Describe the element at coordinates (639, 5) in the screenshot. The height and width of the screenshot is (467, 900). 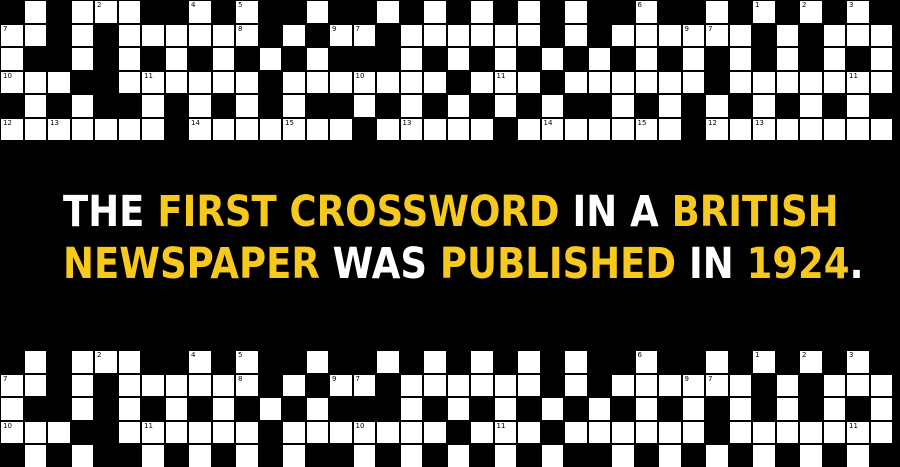
I see `clue-number: 6` at that location.